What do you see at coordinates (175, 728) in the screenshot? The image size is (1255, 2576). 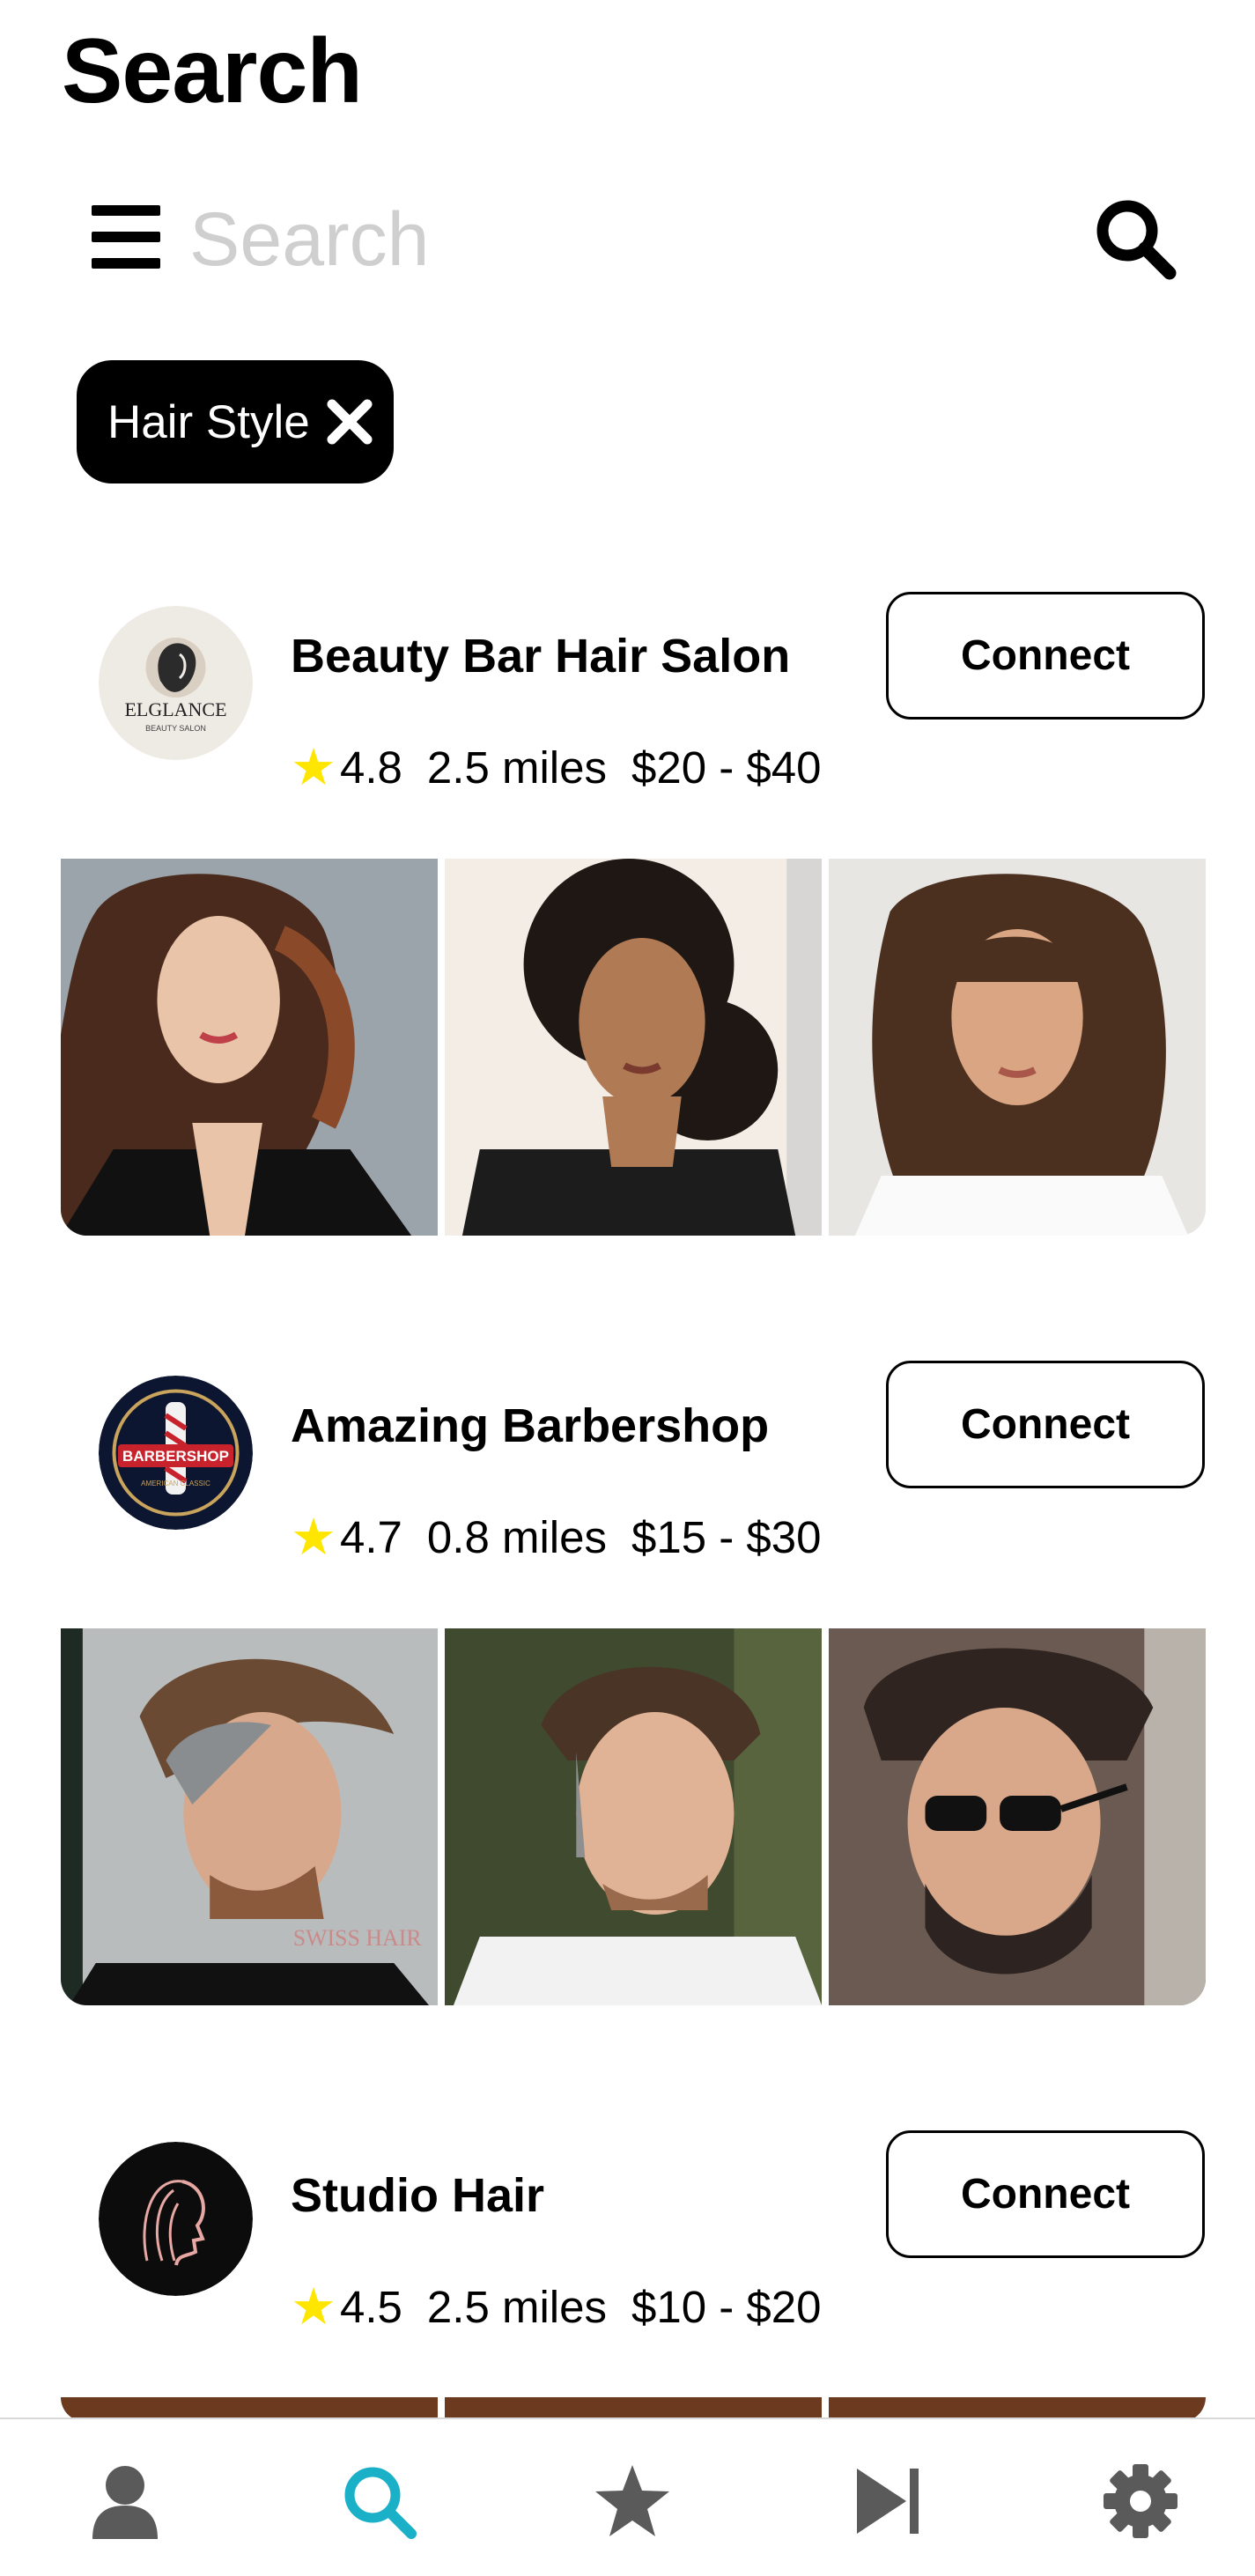 I see `logo-subtext: BEAUTY SALON` at bounding box center [175, 728].